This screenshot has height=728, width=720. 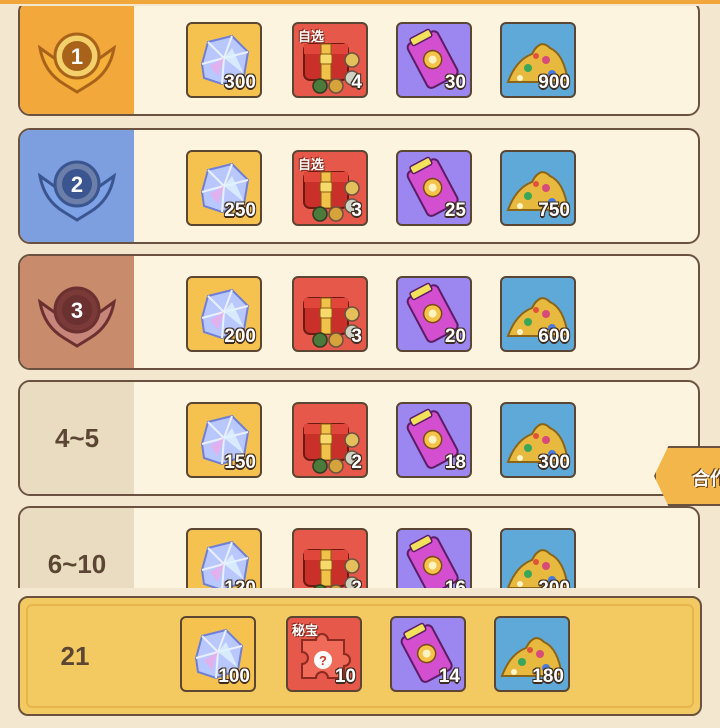 What do you see at coordinates (75, 655) in the screenshot?
I see `my-rank-label: 21` at bounding box center [75, 655].